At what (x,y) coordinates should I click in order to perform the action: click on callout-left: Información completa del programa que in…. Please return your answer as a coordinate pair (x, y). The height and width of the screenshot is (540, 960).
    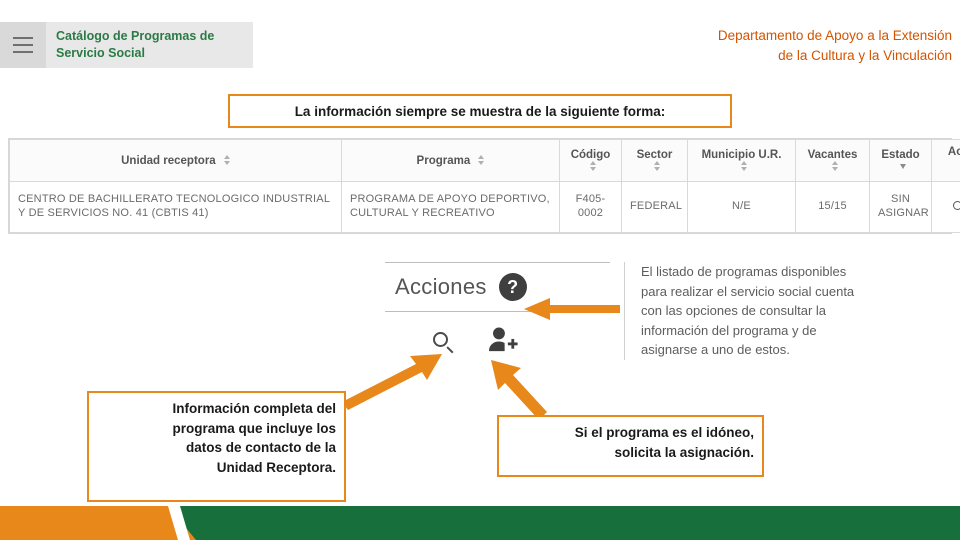
    Looking at the image, I should click on (216, 446).